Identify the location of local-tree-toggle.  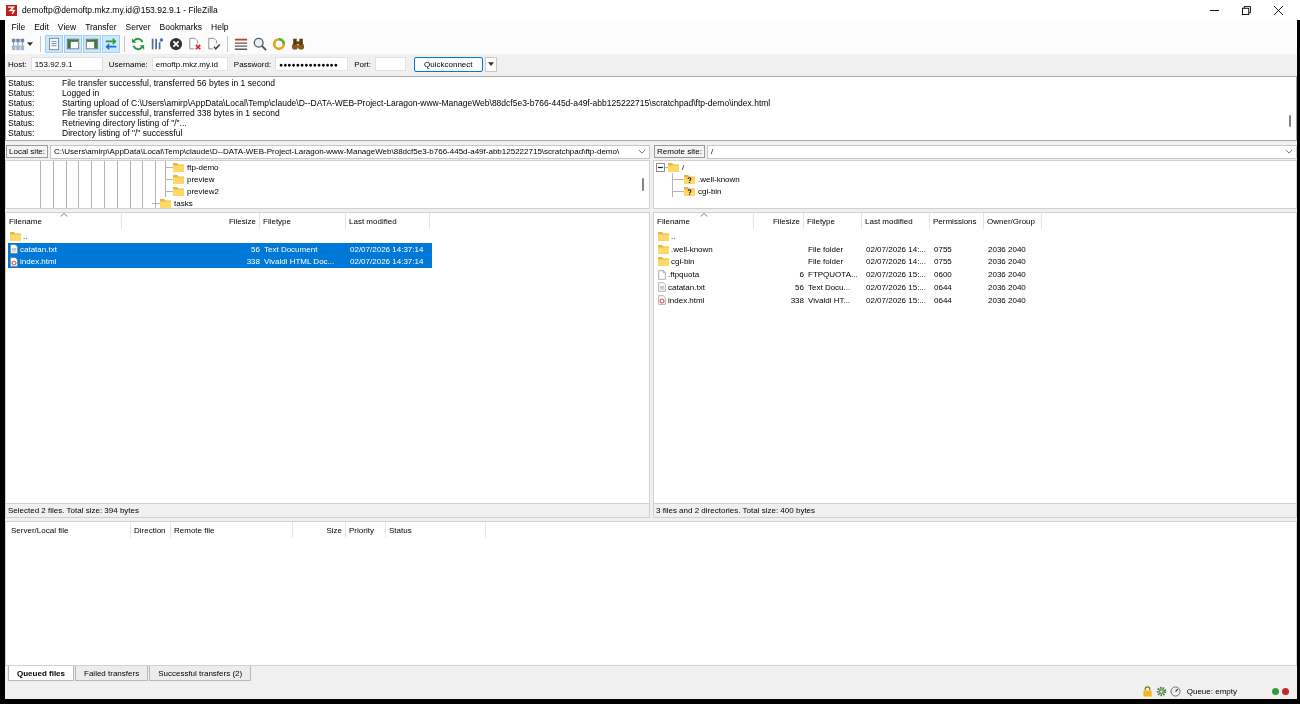
(73, 44).